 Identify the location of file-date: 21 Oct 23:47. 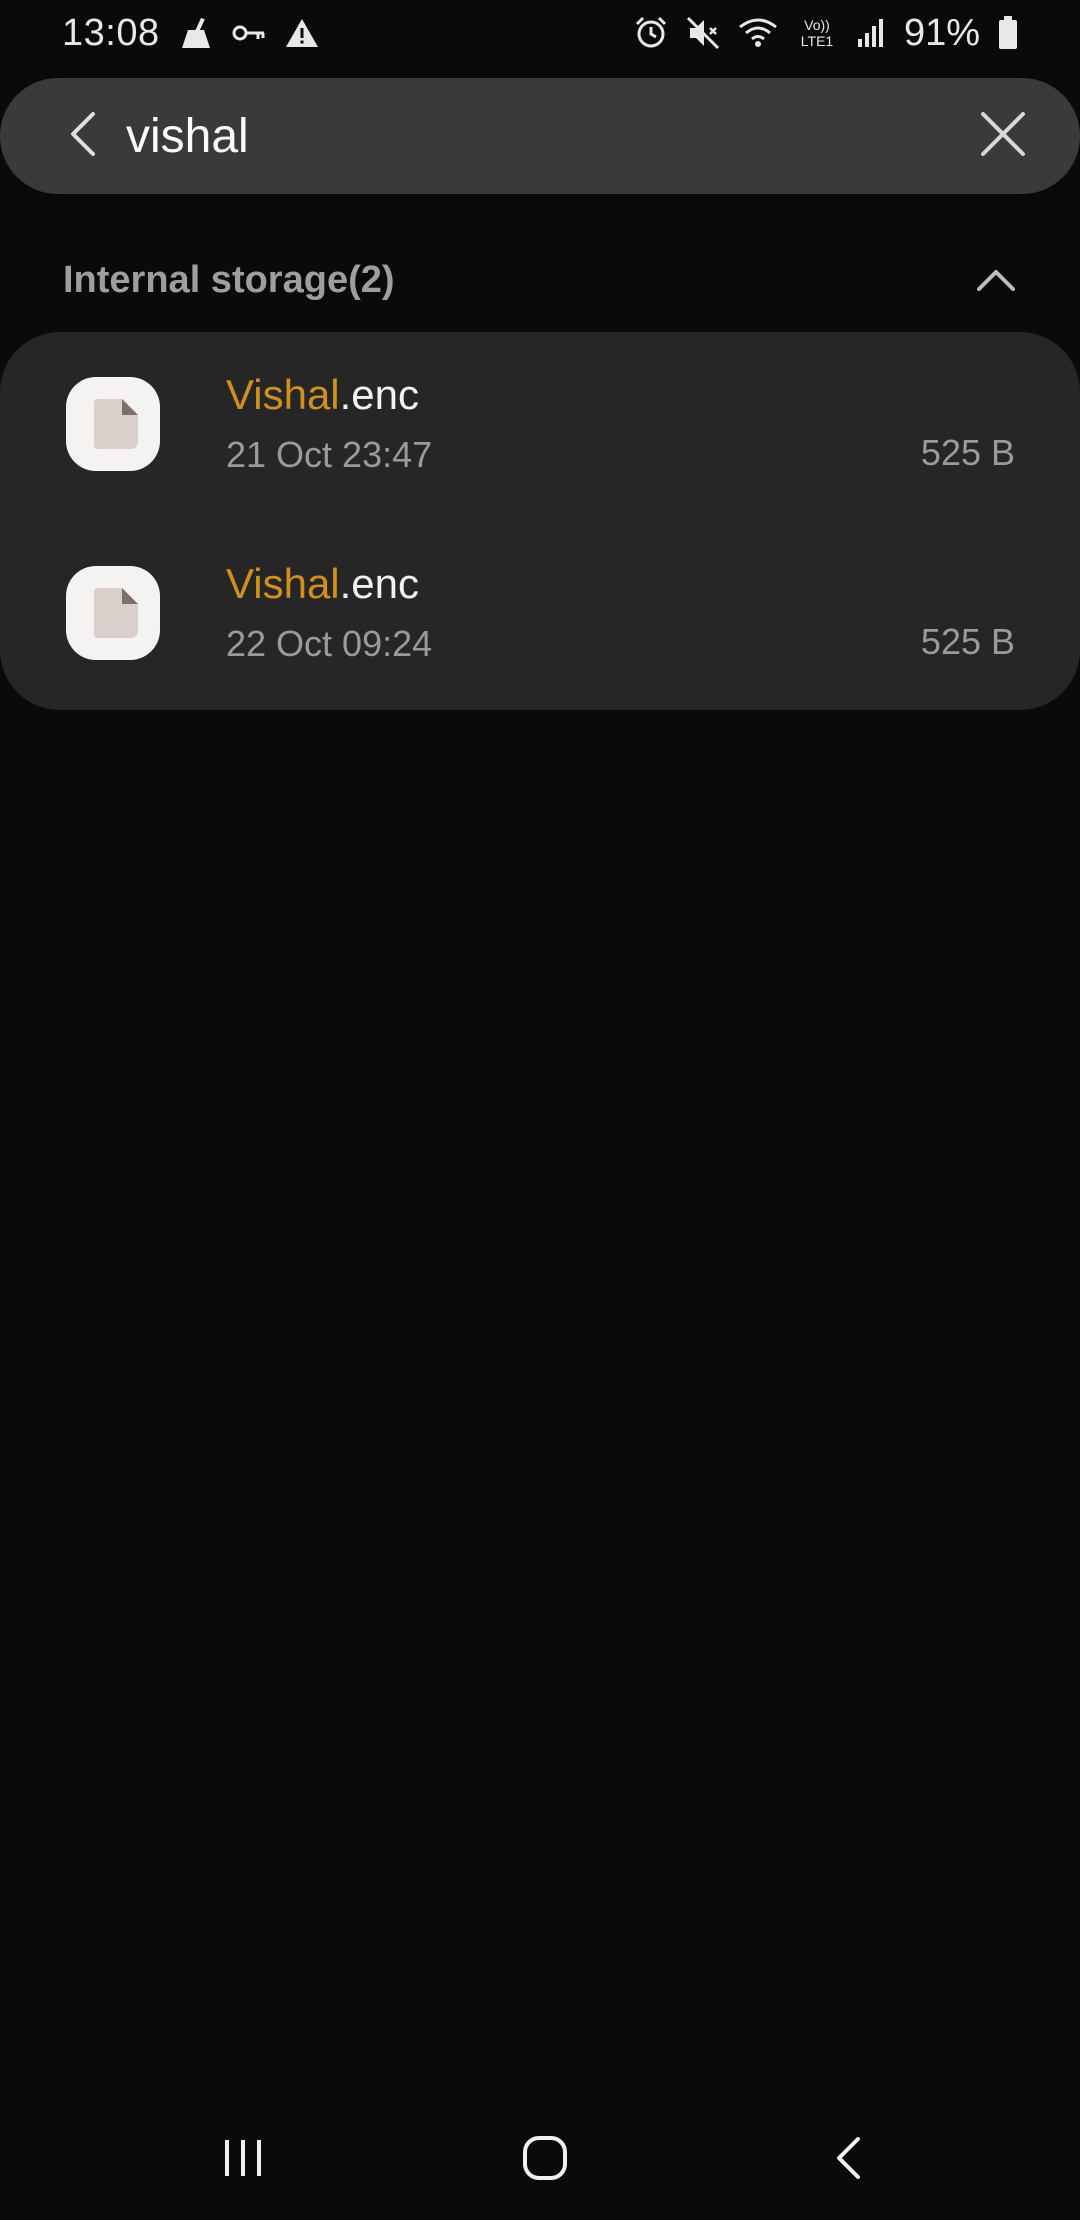
(329, 454).